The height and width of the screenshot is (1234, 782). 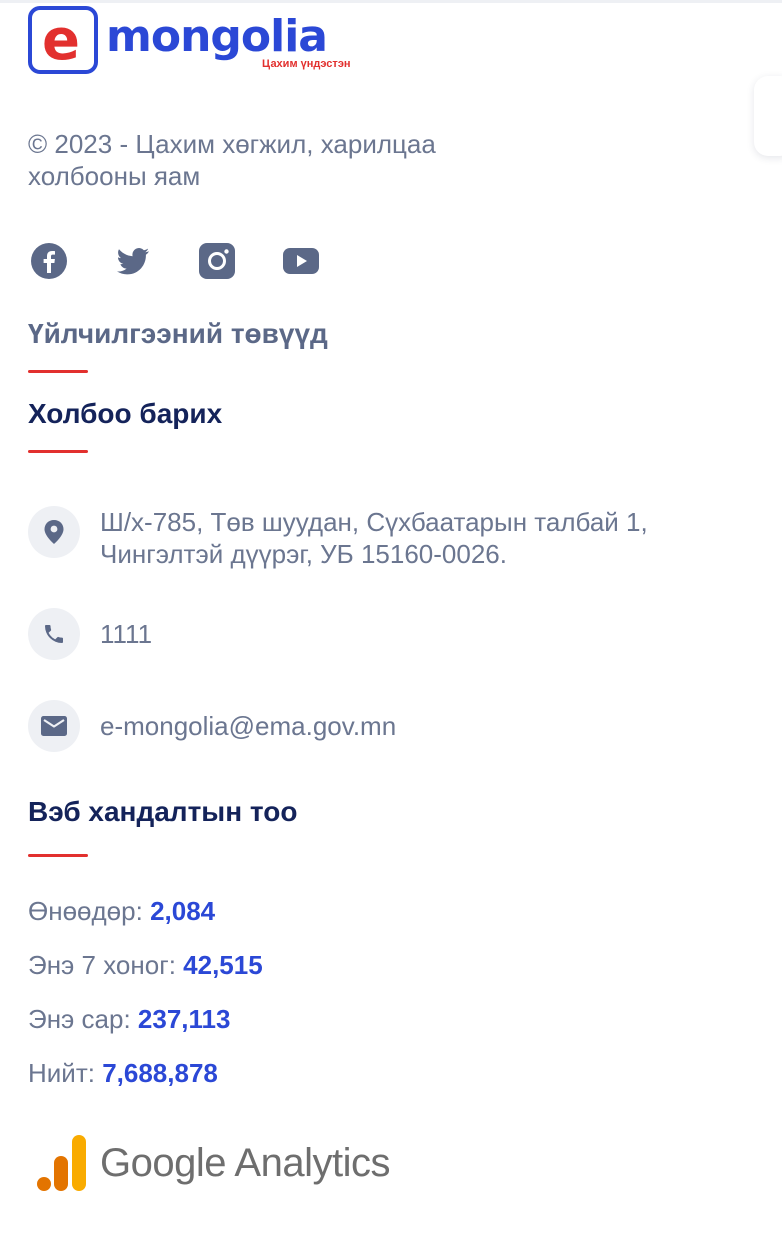 I want to click on stat-total: Нийт: 7,688,878, so click(x=123, y=1073).